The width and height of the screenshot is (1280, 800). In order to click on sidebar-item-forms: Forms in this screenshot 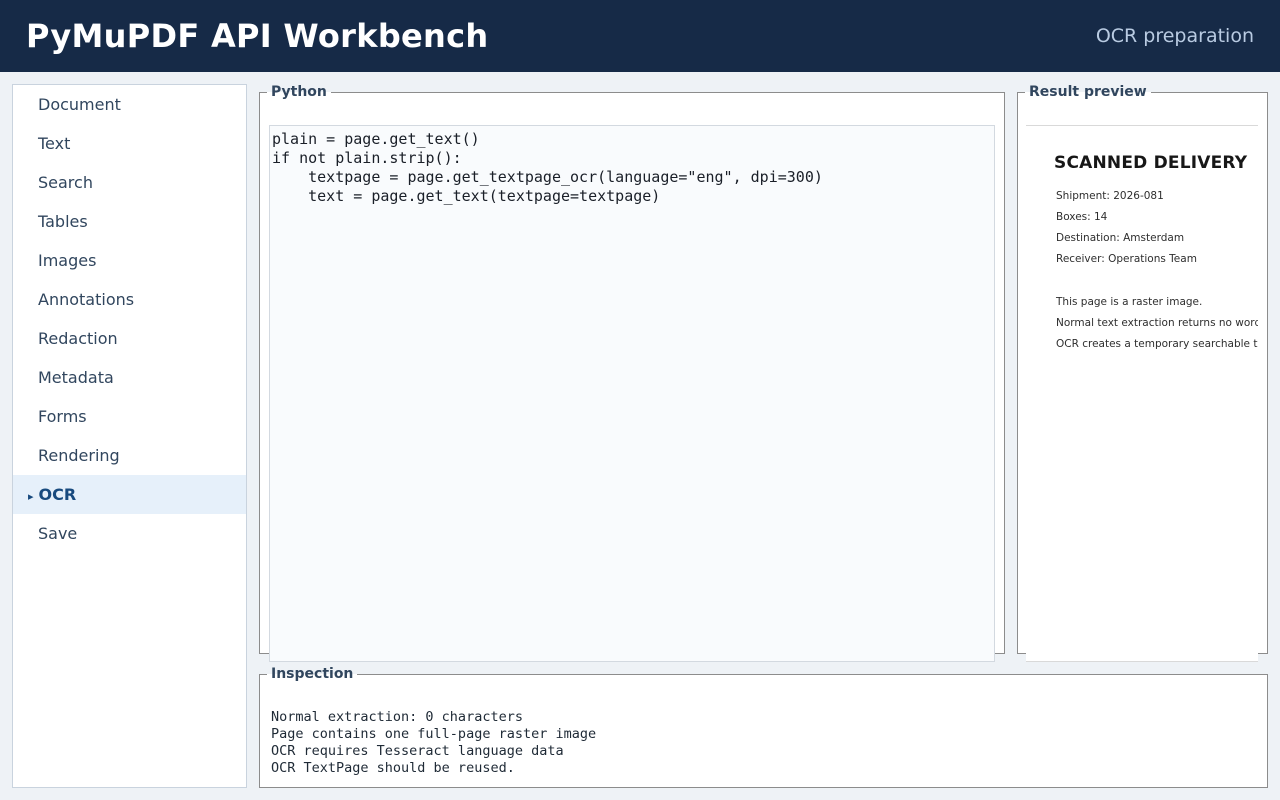, I will do `click(129, 416)`.